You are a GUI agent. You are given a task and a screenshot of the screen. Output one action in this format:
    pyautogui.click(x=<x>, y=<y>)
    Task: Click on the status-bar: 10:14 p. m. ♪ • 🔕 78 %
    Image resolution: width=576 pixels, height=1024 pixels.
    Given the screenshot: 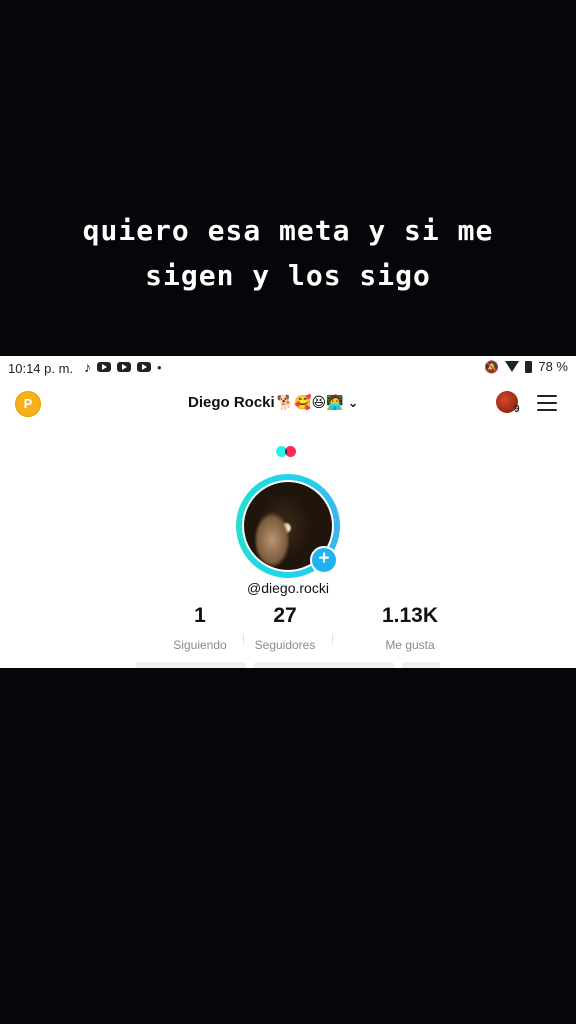 What is the action you would take?
    pyautogui.click(x=288, y=368)
    